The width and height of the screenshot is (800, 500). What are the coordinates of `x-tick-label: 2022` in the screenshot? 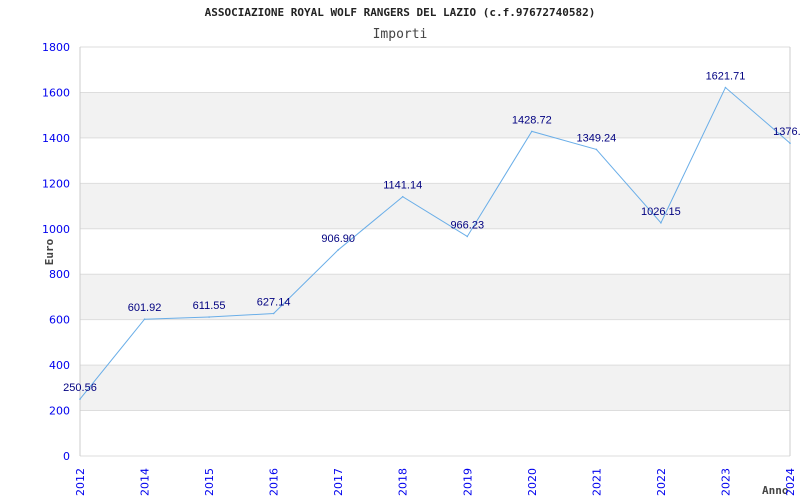 It's located at (661, 482).